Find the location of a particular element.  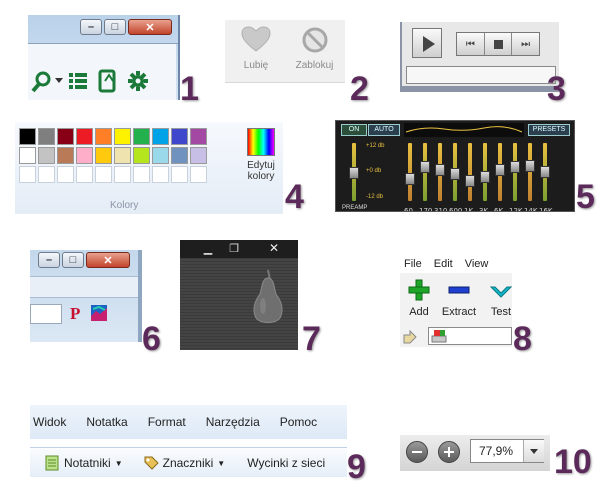

close-button: ✕ is located at coordinates (150, 27).